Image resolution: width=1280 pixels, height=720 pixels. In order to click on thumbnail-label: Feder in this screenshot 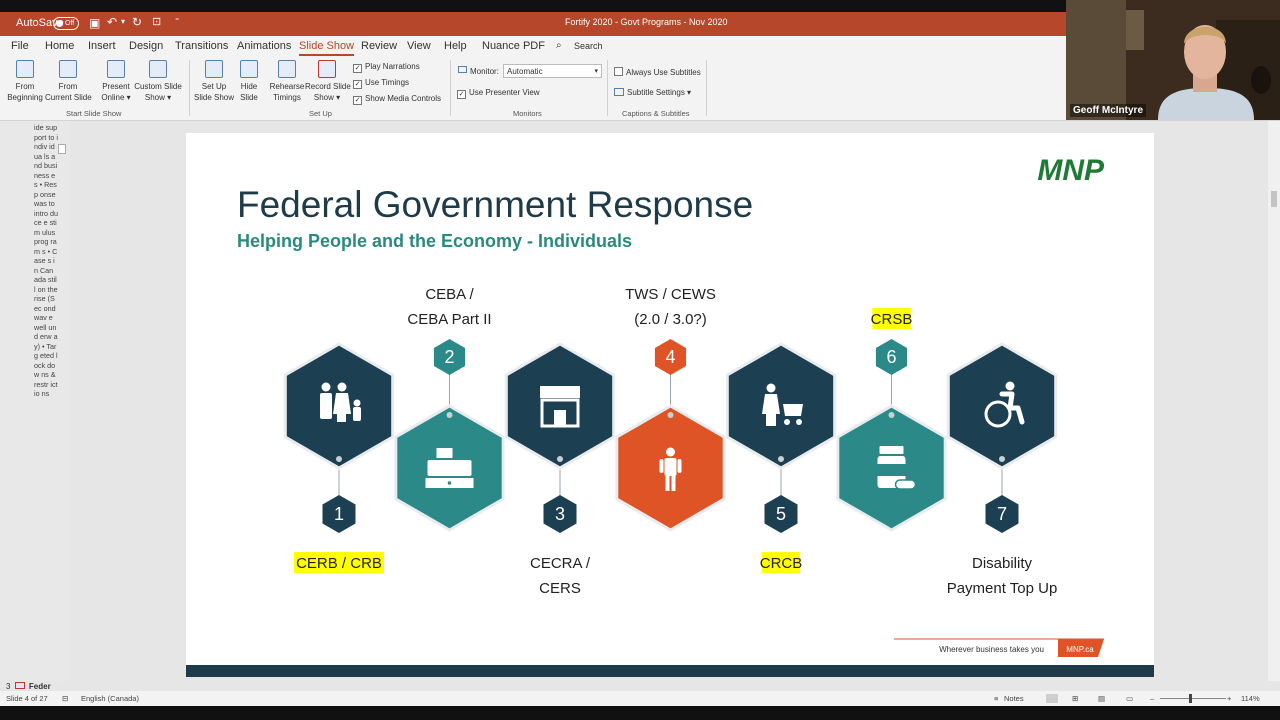, I will do `click(39, 686)`.